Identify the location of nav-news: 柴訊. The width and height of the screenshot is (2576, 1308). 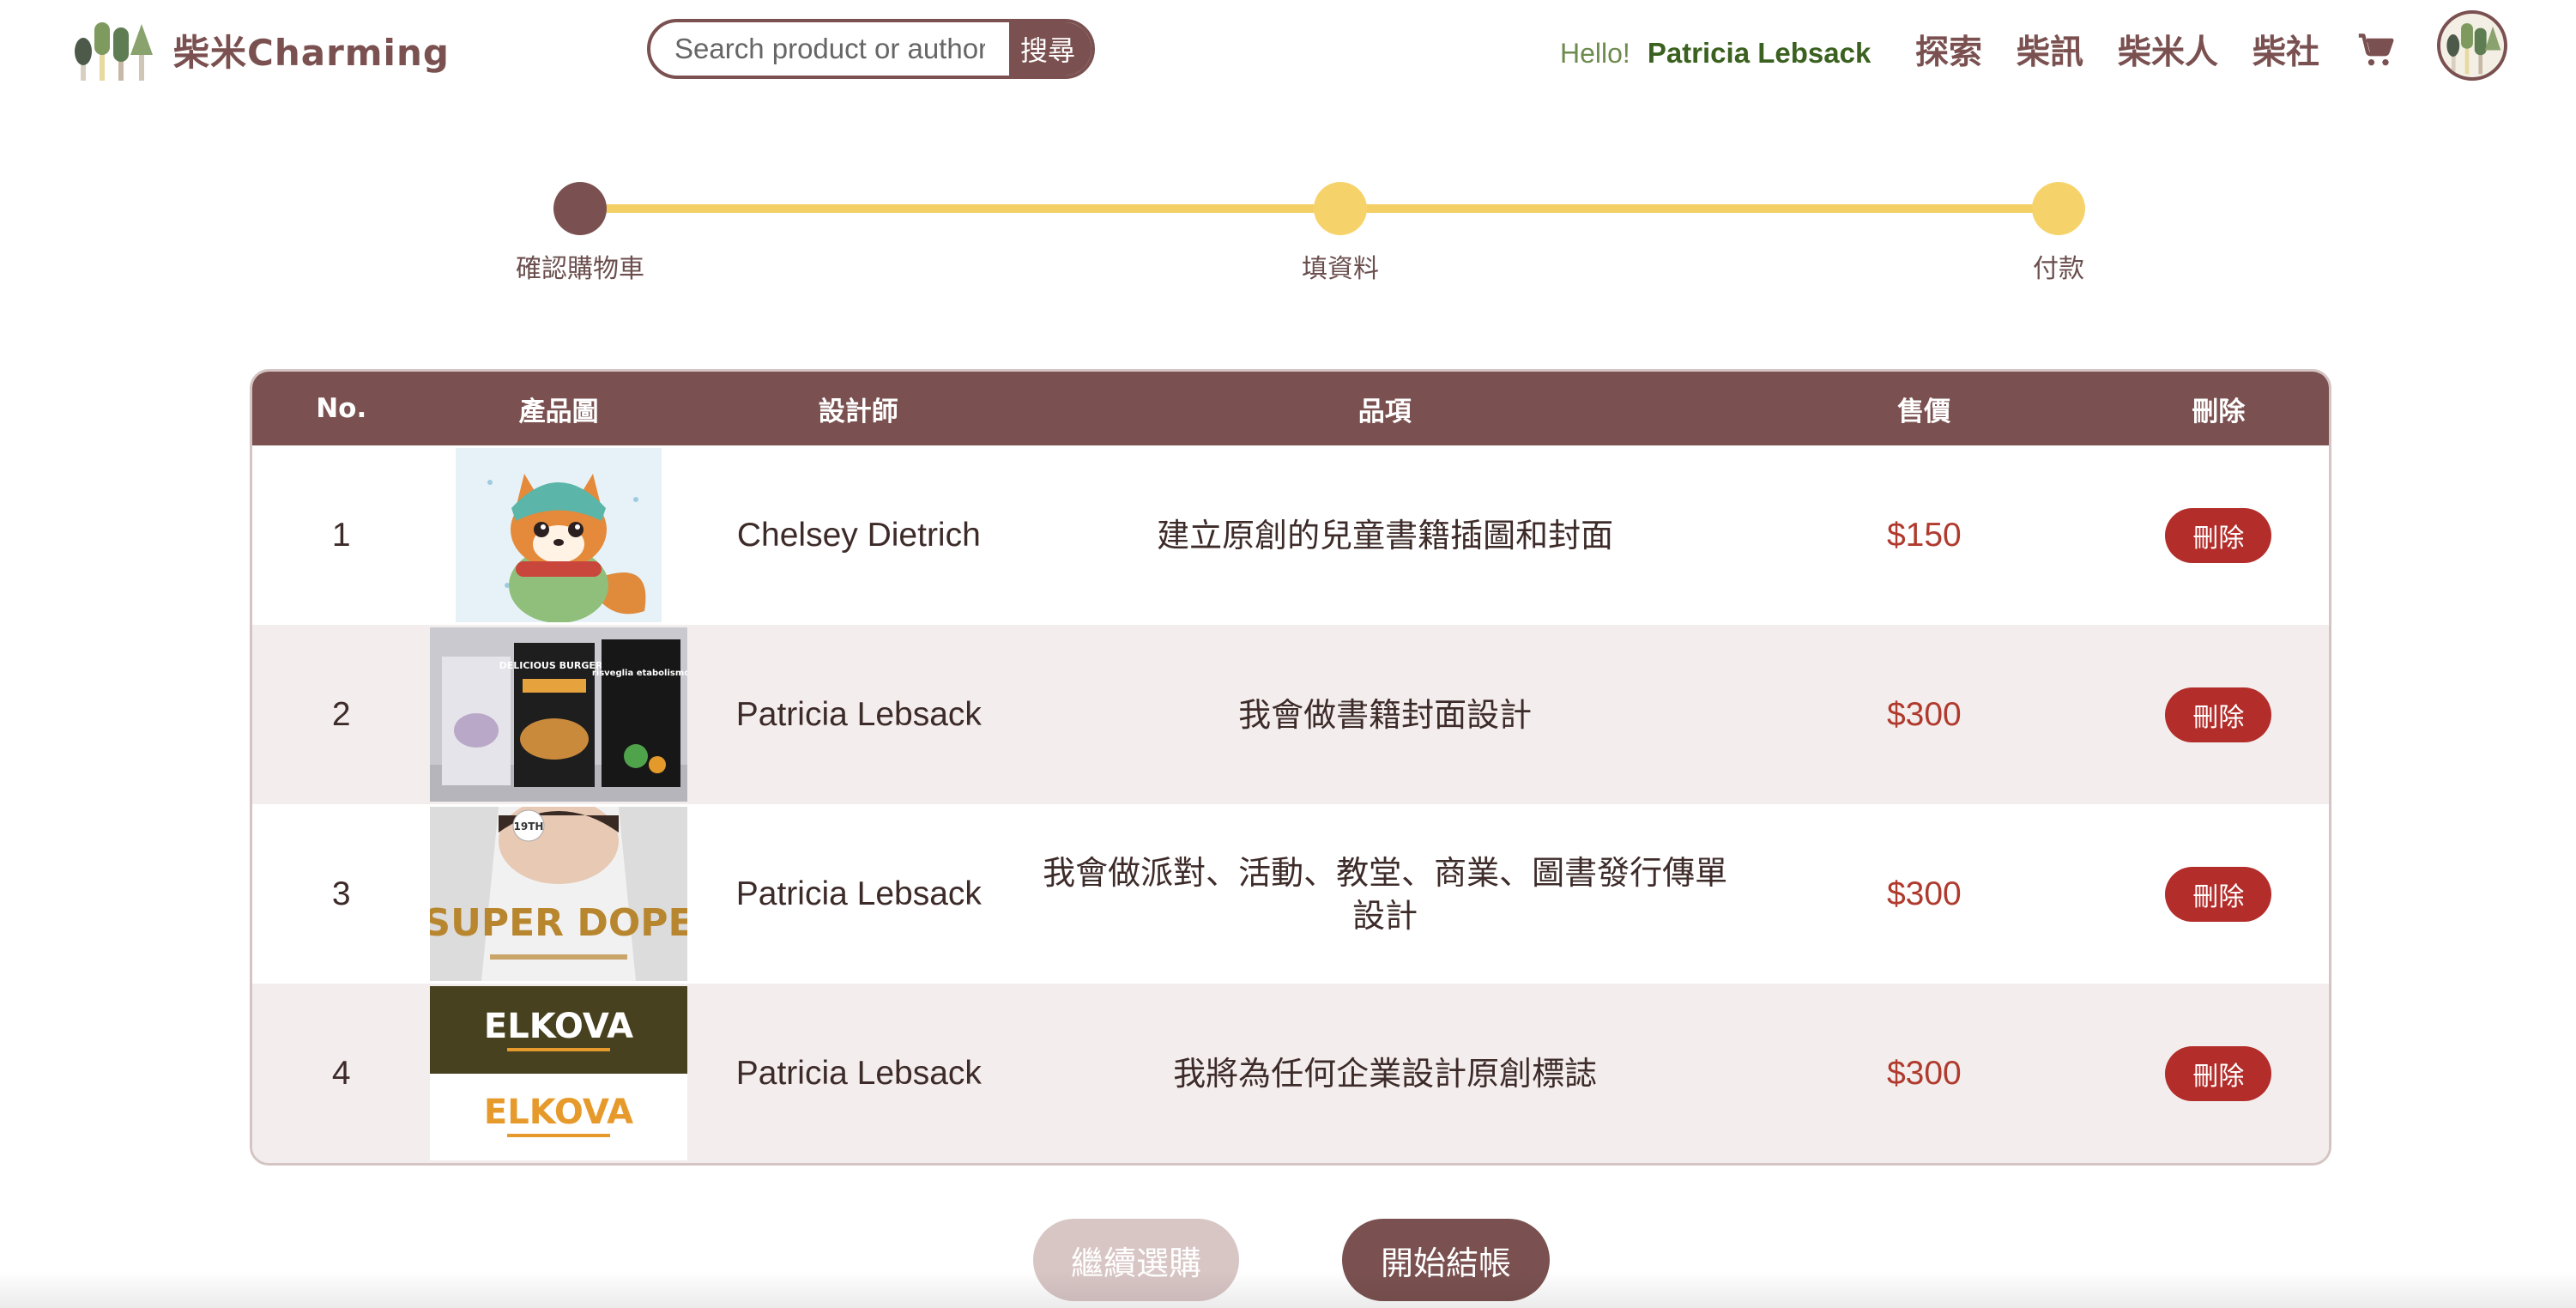
(2050, 50).